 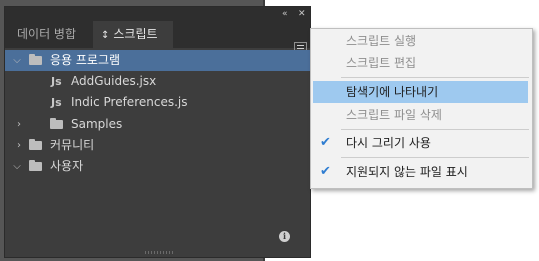 I want to click on menu-item-edit-script: 스크립트 편집, so click(x=421, y=63).